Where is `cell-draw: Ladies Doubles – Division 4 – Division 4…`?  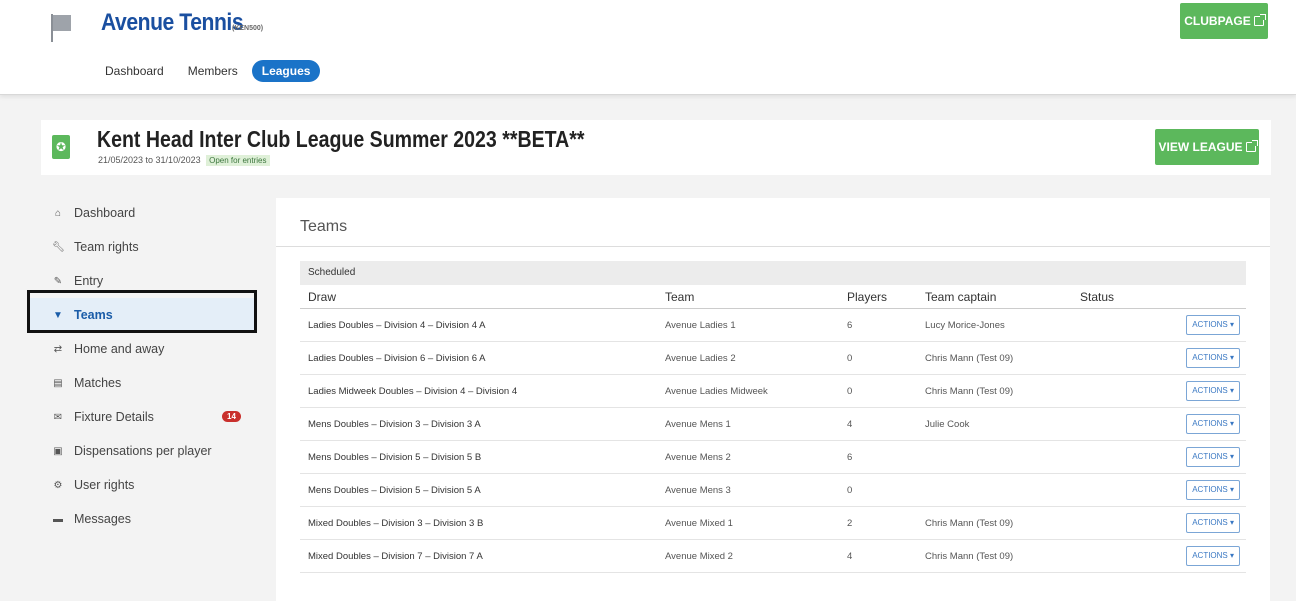 cell-draw: Ladies Doubles – Division 4 – Division 4… is located at coordinates (397, 325).